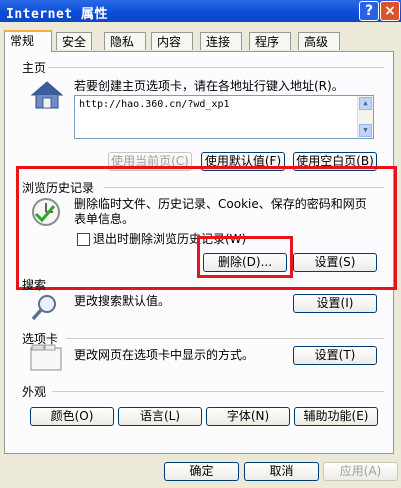  What do you see at coordinates (365, 130) in the screenshot?
I see `scroll-down-icon: ▼` at bounding box center [365, 130].